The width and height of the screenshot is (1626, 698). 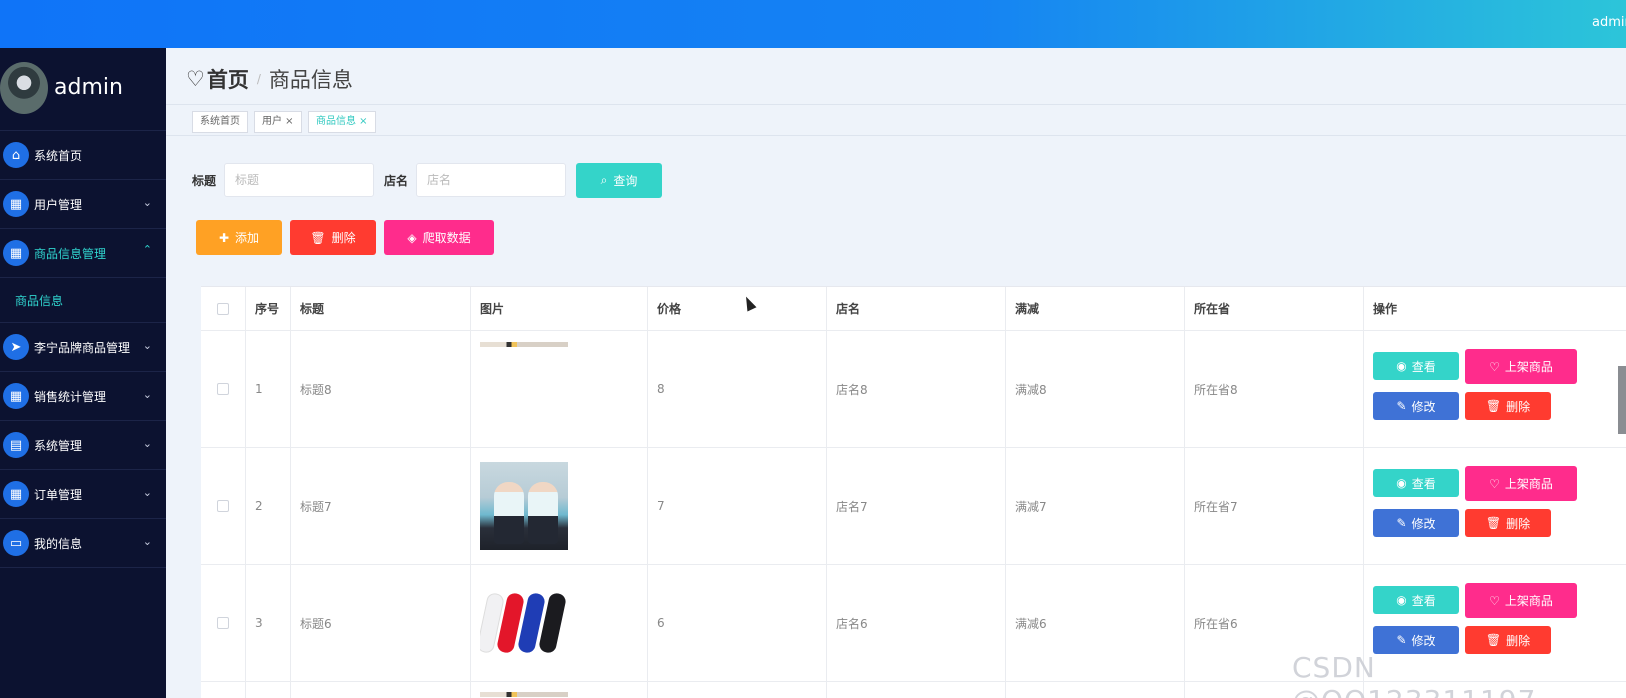 I want to click on column-header: 图片, so click(x=559, y=308).